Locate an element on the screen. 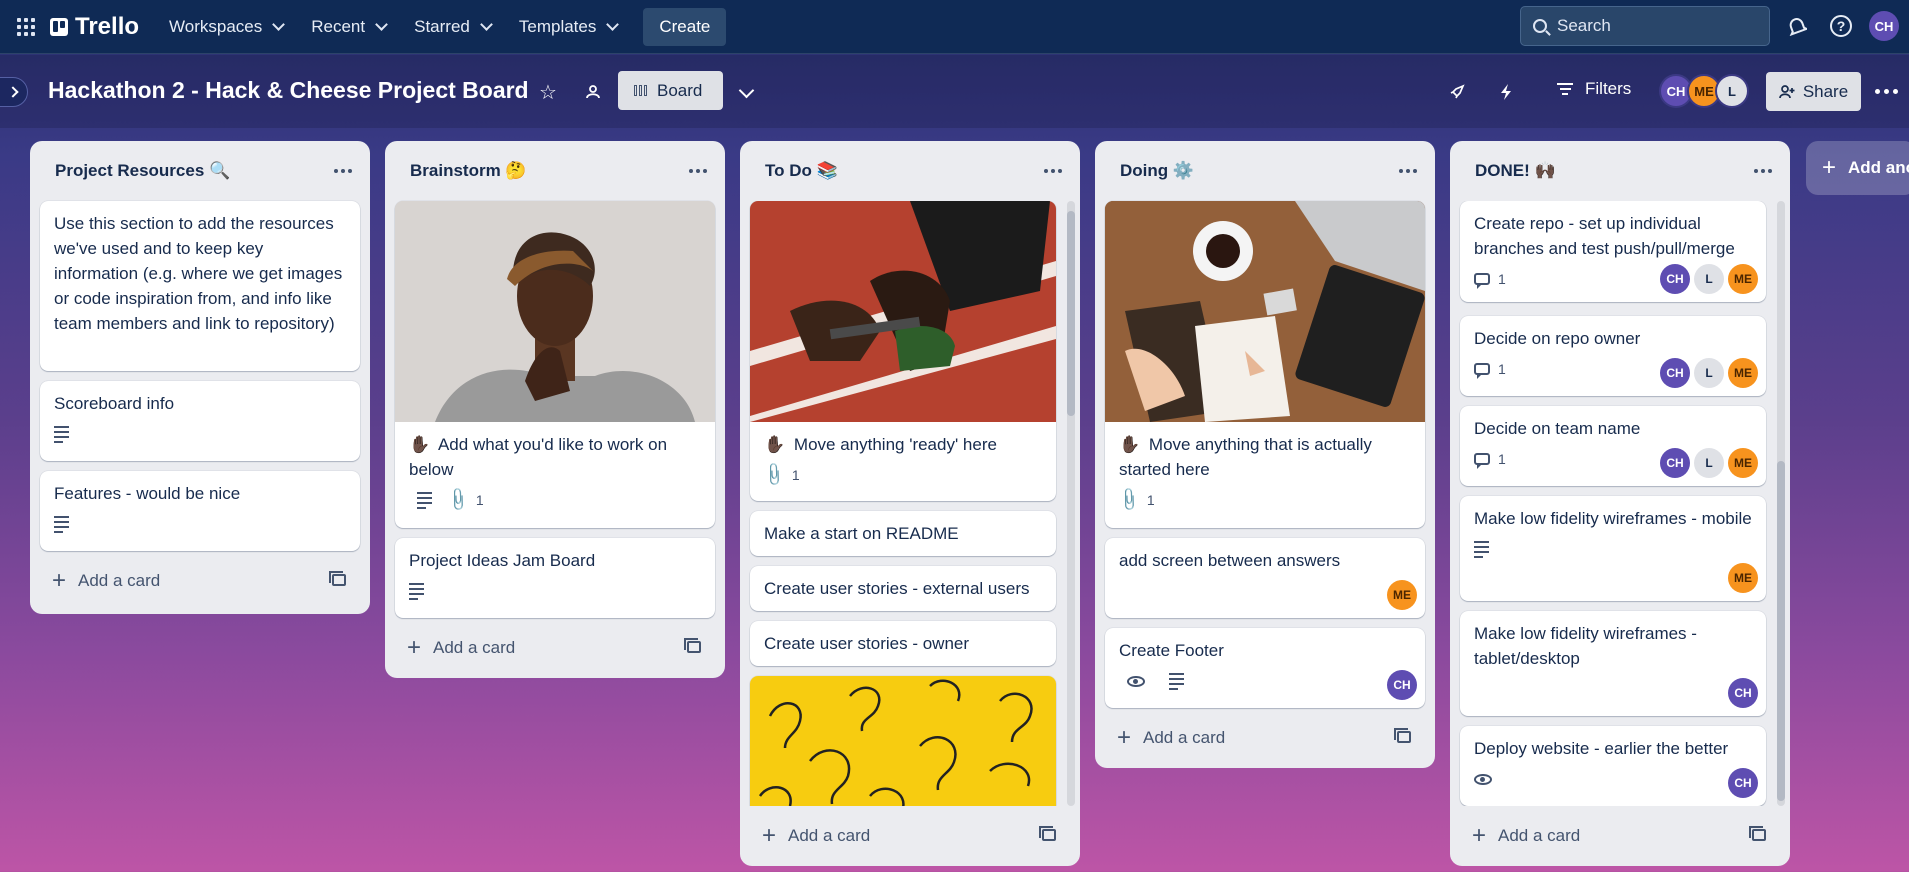 Image resolution: width=1909 pixels, height=872 pixels. card: Decide on repo owner 1 CH L ME is located at coordinates (1613, 356).